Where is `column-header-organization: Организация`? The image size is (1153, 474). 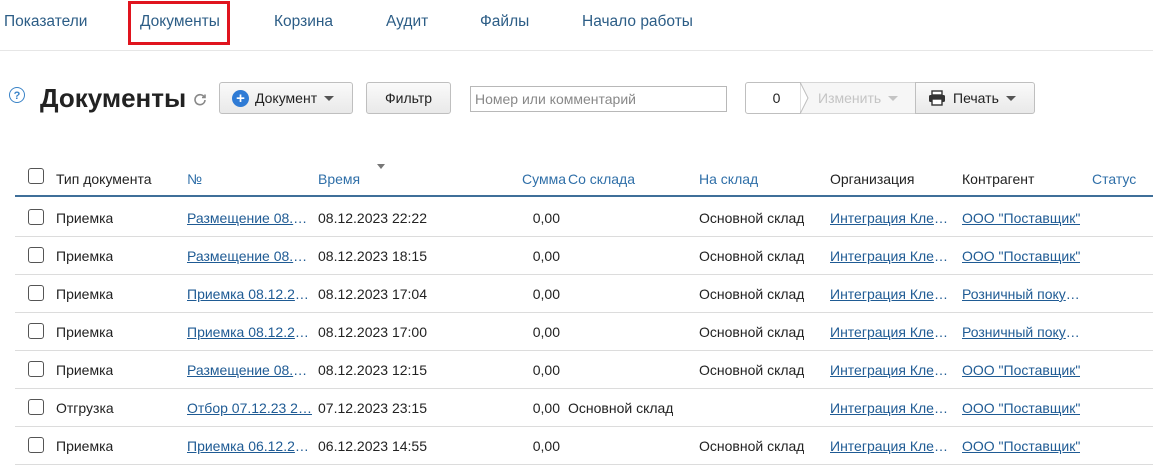 column-header-organization: Организация is located at coordinates (872, 179).